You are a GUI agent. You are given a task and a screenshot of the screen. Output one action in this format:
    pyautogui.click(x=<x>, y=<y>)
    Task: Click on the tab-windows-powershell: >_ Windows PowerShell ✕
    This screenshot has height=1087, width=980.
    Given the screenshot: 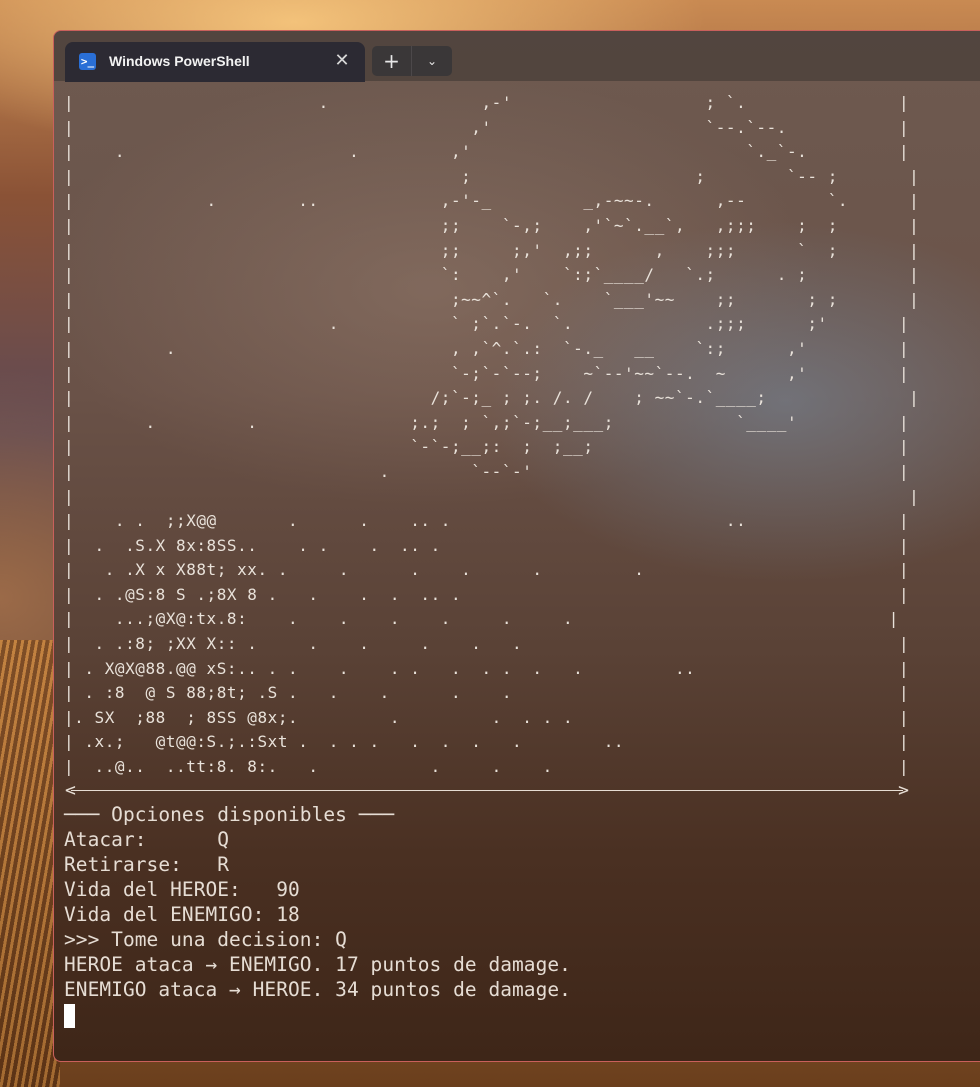 What is the action you would take?
    pyautogui.click(x=215, y=62)
    